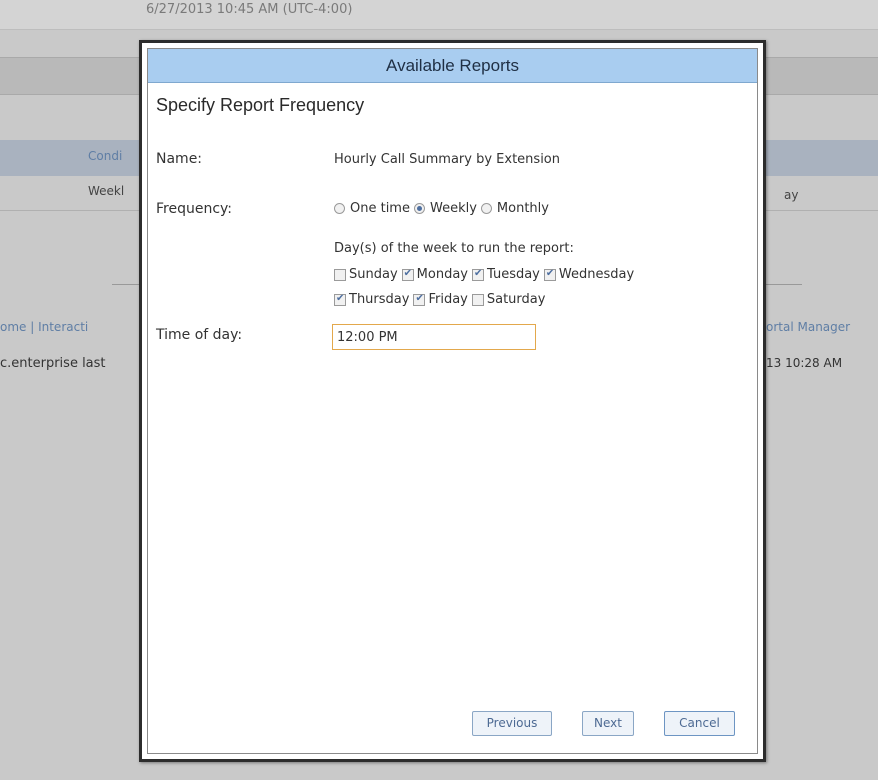  What do you see at coordinates (44, 327) in the screenshot?
I see `background-footer-links-left: ome | Interacti` at bounding box center [44, 327].